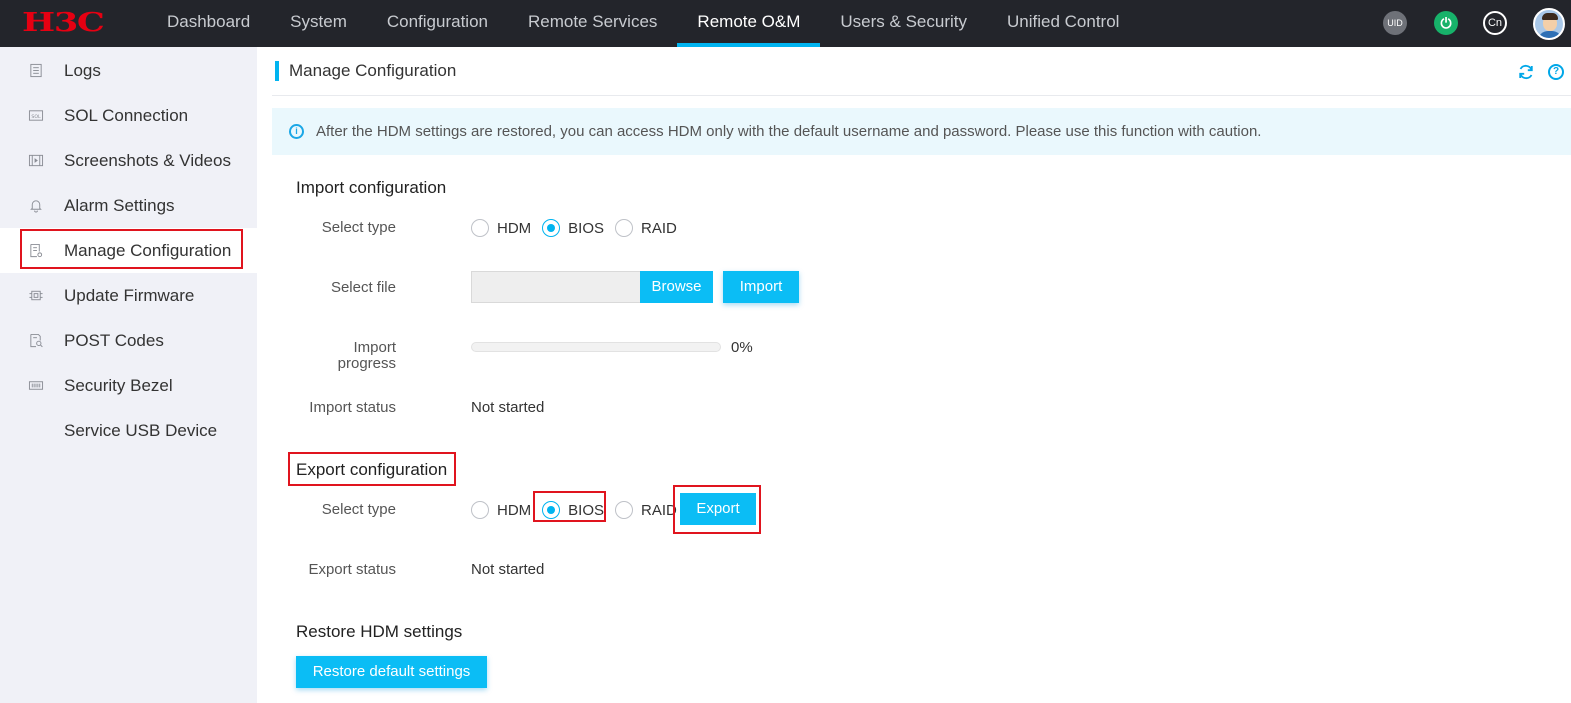 The height and width of the screenshot is (703, 1571). What do you see at coordinates (391, 672) in the screenshot?
I see `restore-default-settings-button: Restore default settings` at bounding box center [391, 672].